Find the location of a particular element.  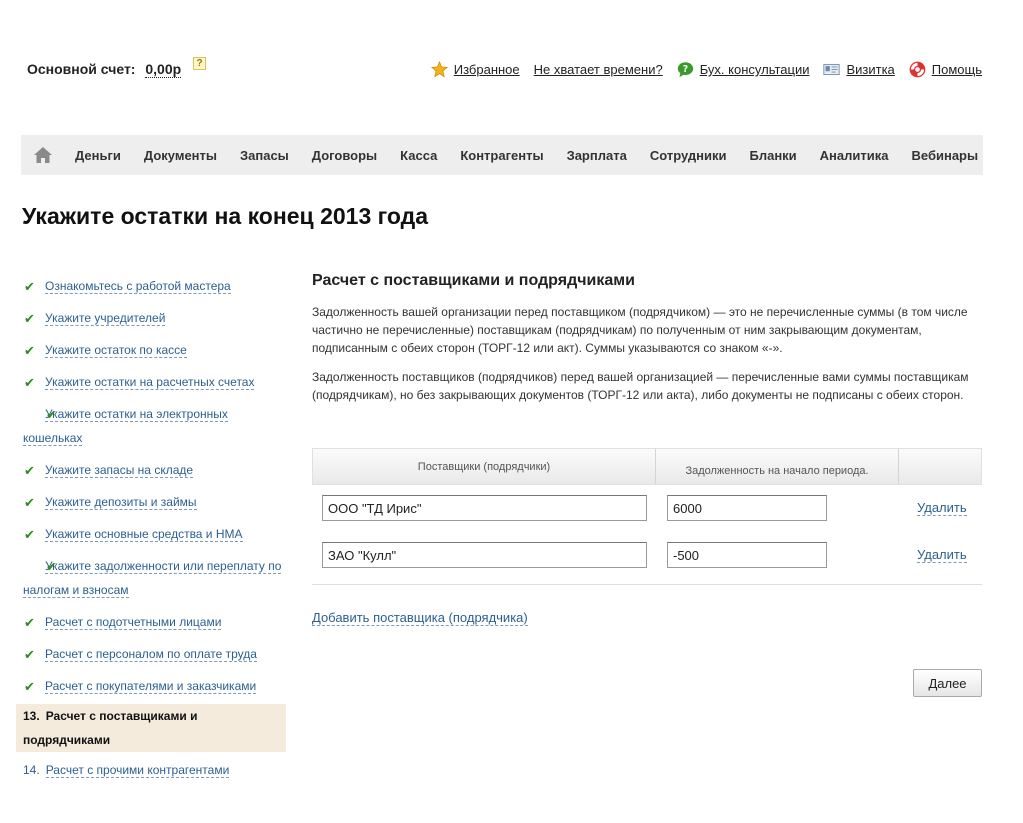

section-title: Расчет с поставщиками и подрядчиками is located at coordinates (473, 280).